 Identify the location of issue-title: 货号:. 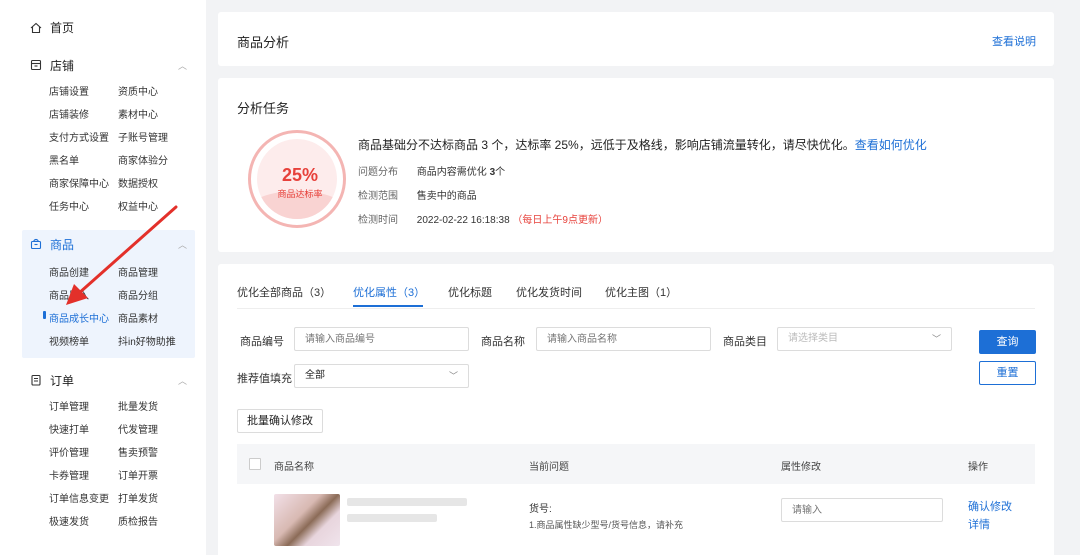
(540, 509).